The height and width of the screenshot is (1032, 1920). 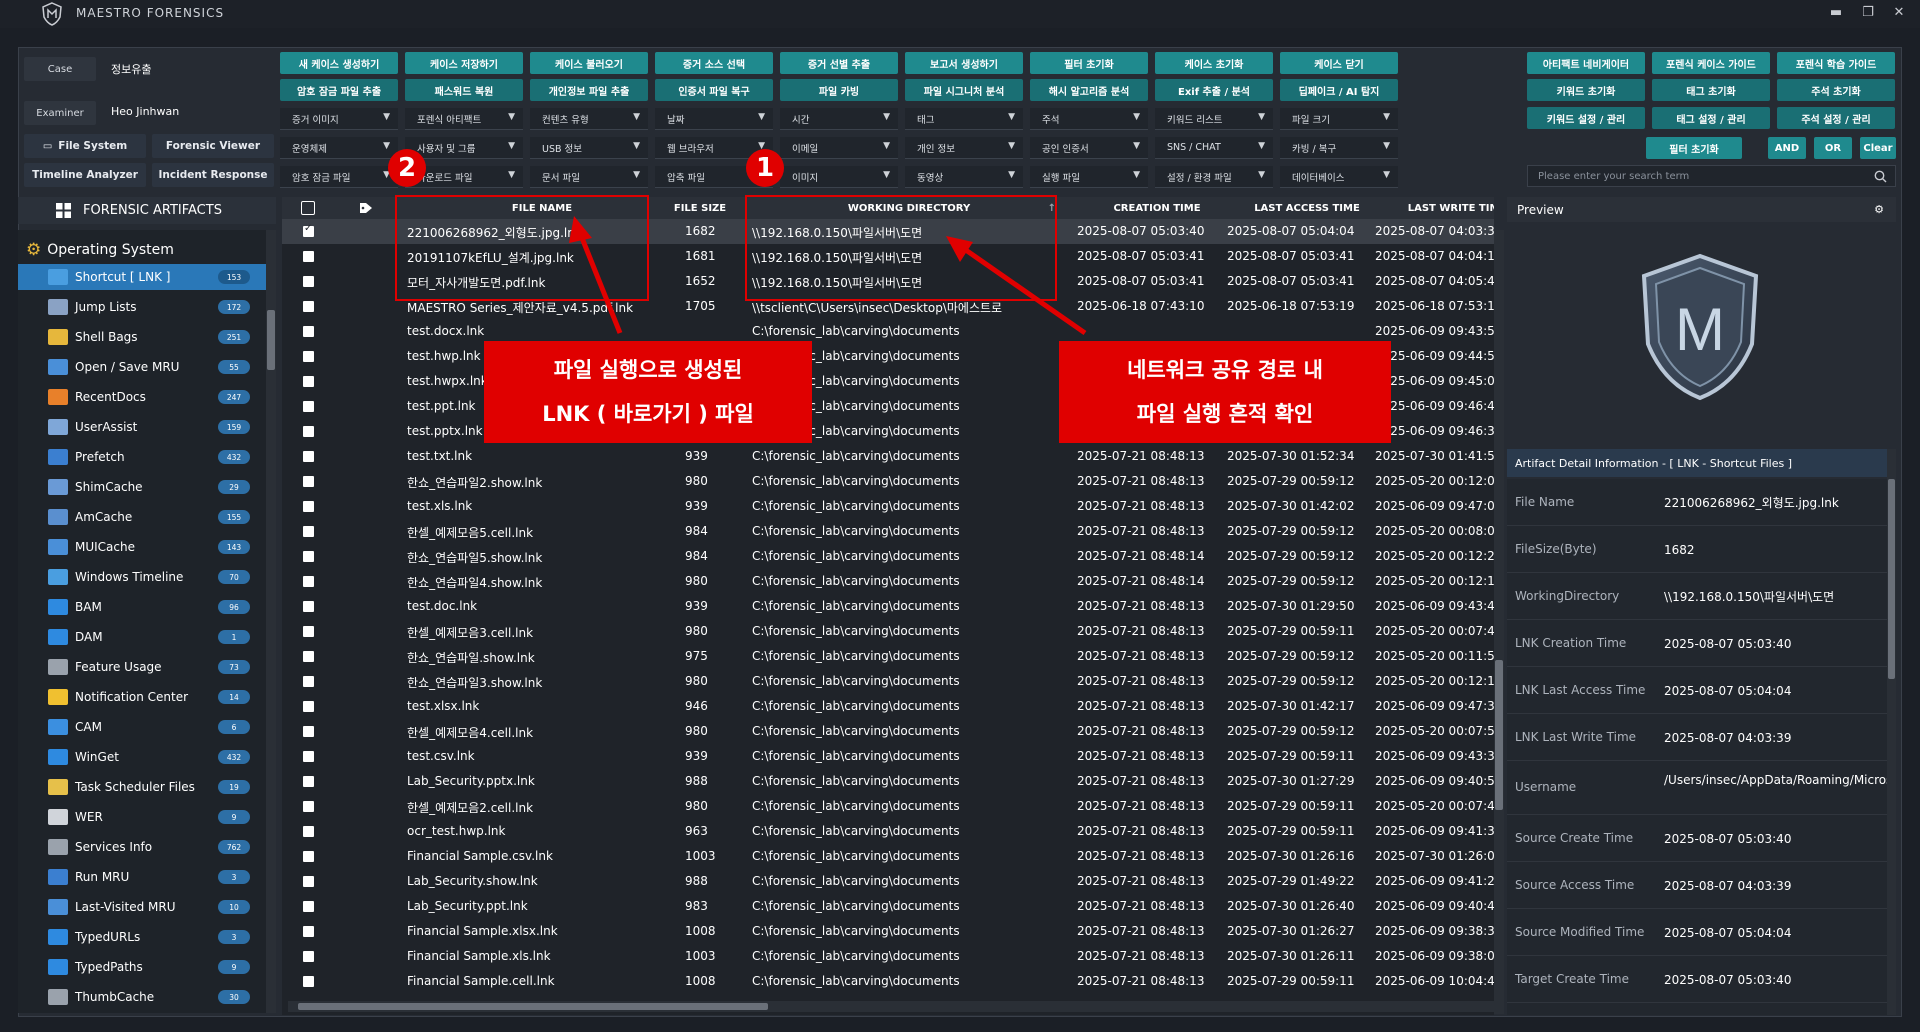 I want to click on callout-network-line2: 파일 실행 흔적 확인, so click(x=1225, y=414).